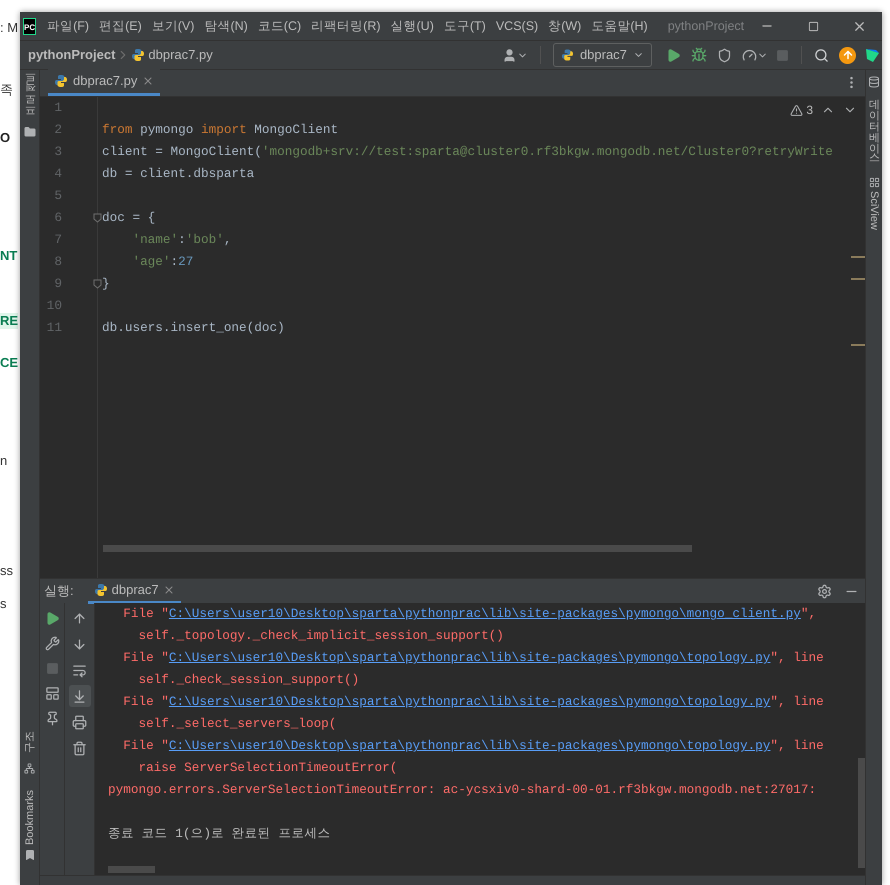 The width and height of the screenshot is (890, 885). I want to click on bug-icon, so click(699, 55).